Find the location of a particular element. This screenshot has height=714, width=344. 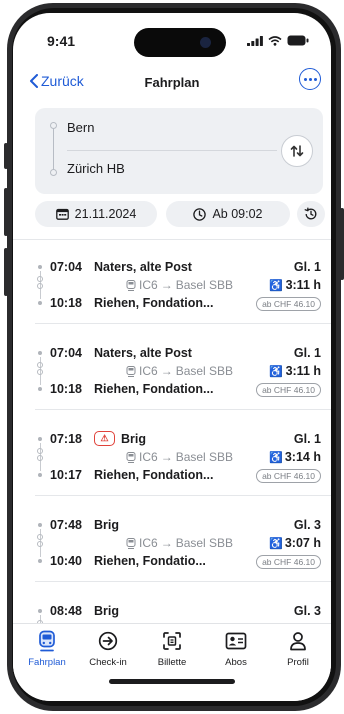

arrow-circle-icon is located at coordinates (108, 641).